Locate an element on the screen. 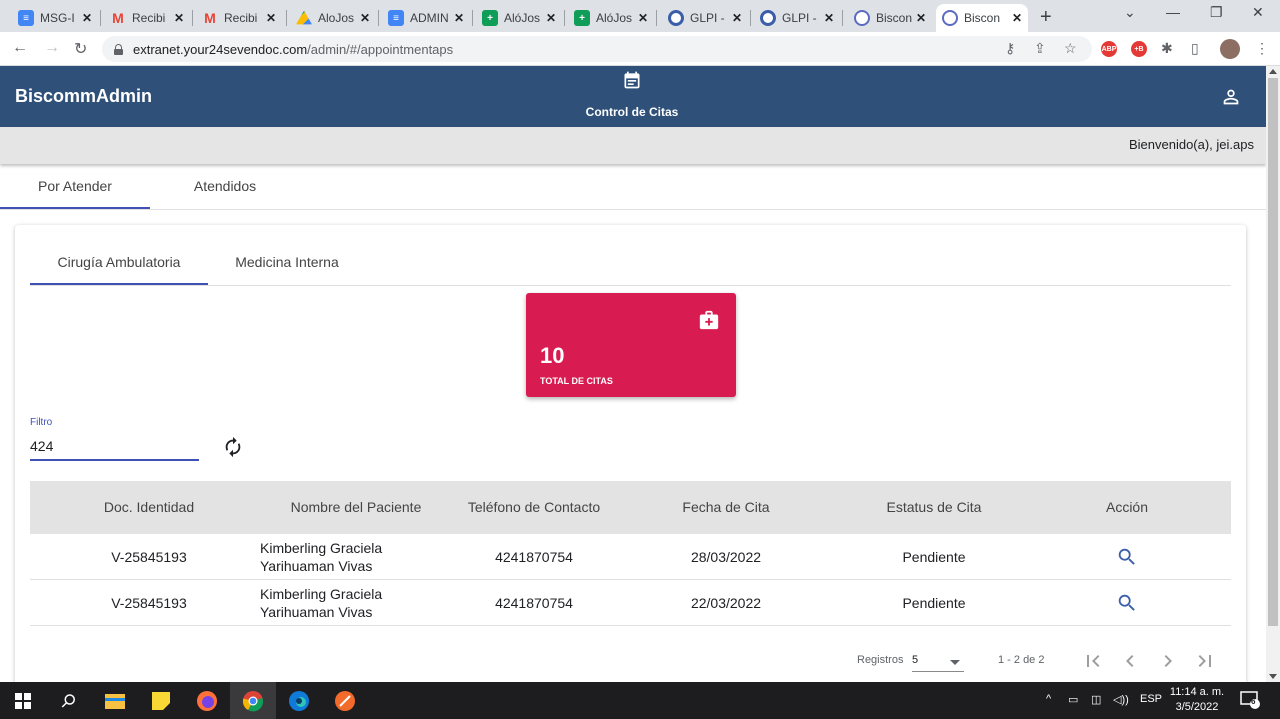  gmail-icon: M is located at coordinates (118, 18).